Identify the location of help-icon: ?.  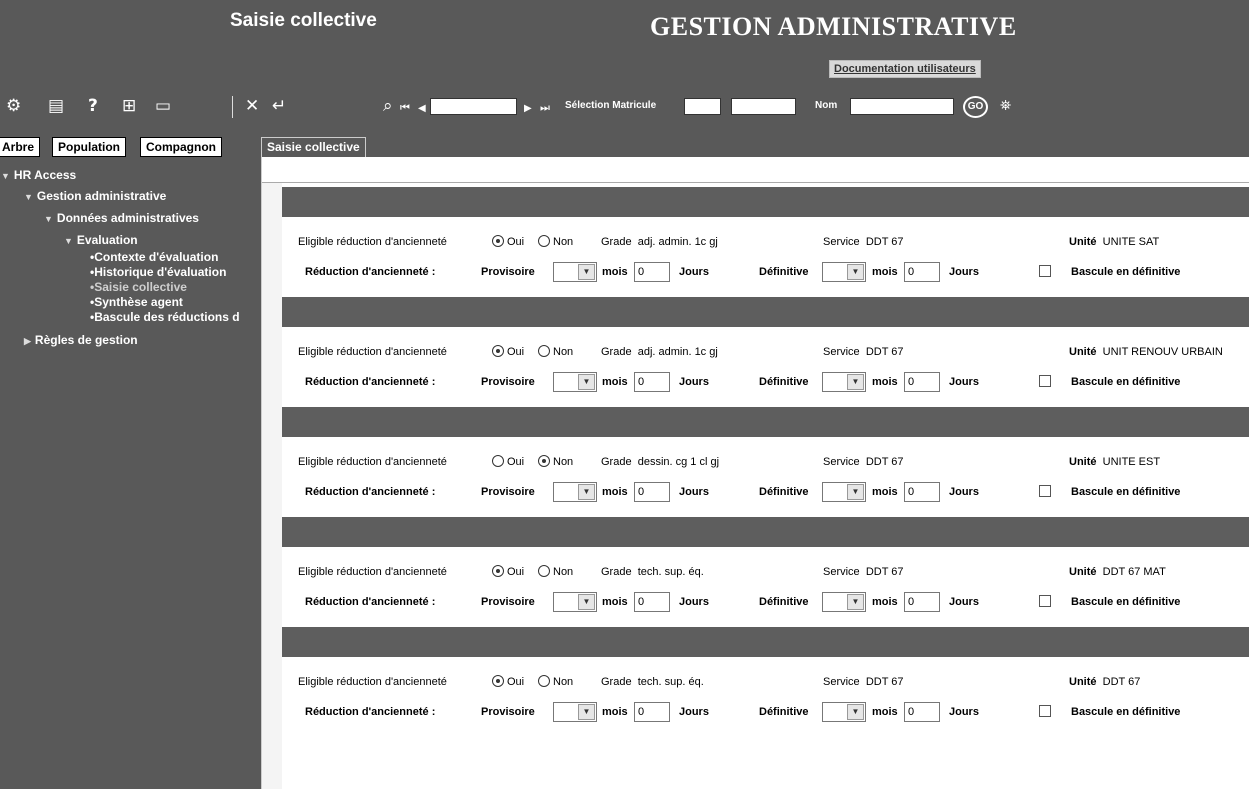
(93, 106).